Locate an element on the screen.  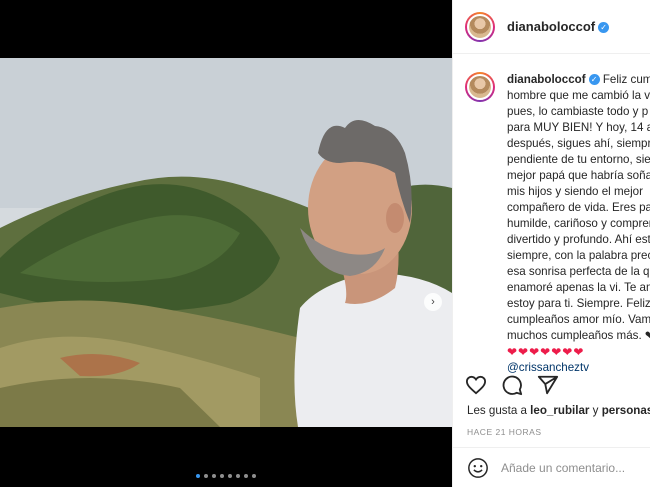
post-timestamp: HACE 21 HORAS is located at coordinates (504, 432).